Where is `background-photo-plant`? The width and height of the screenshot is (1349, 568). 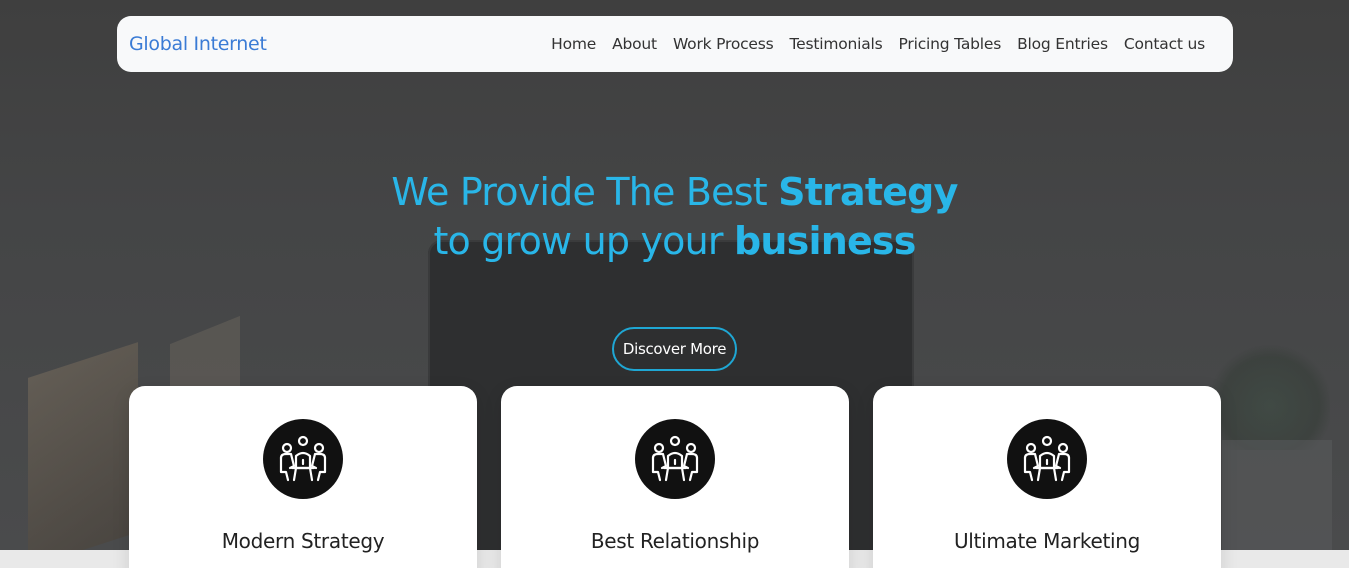 background-photo-plant is located at coordinates (1270, 395).